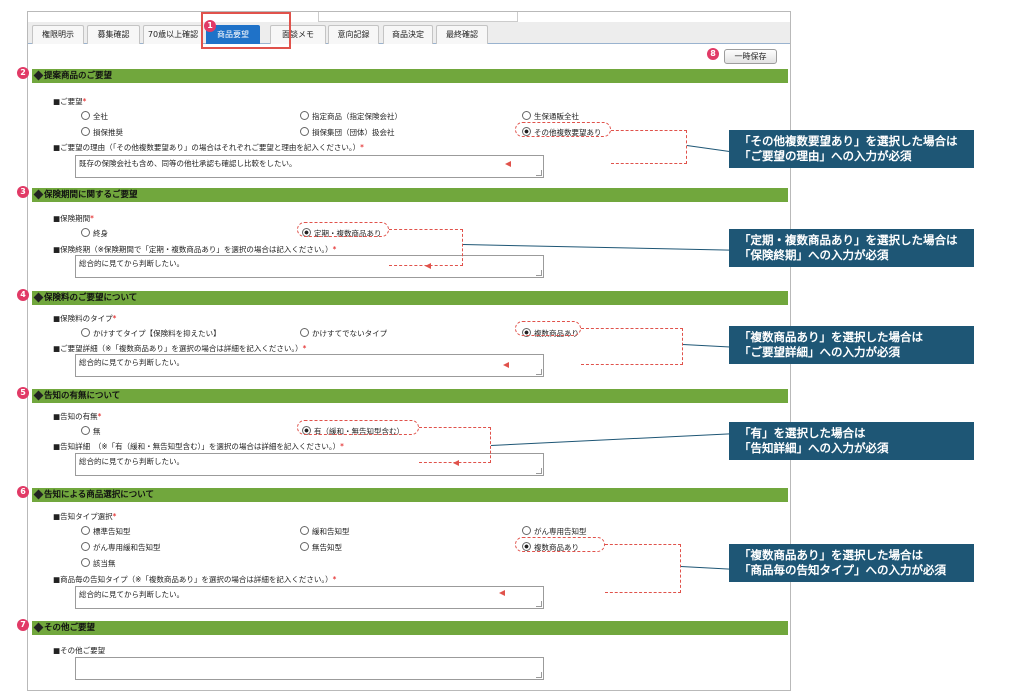 This screenshot has width=1024, height=693. I want to click on radio-not-applicable: 該当無, so click(98, 563).